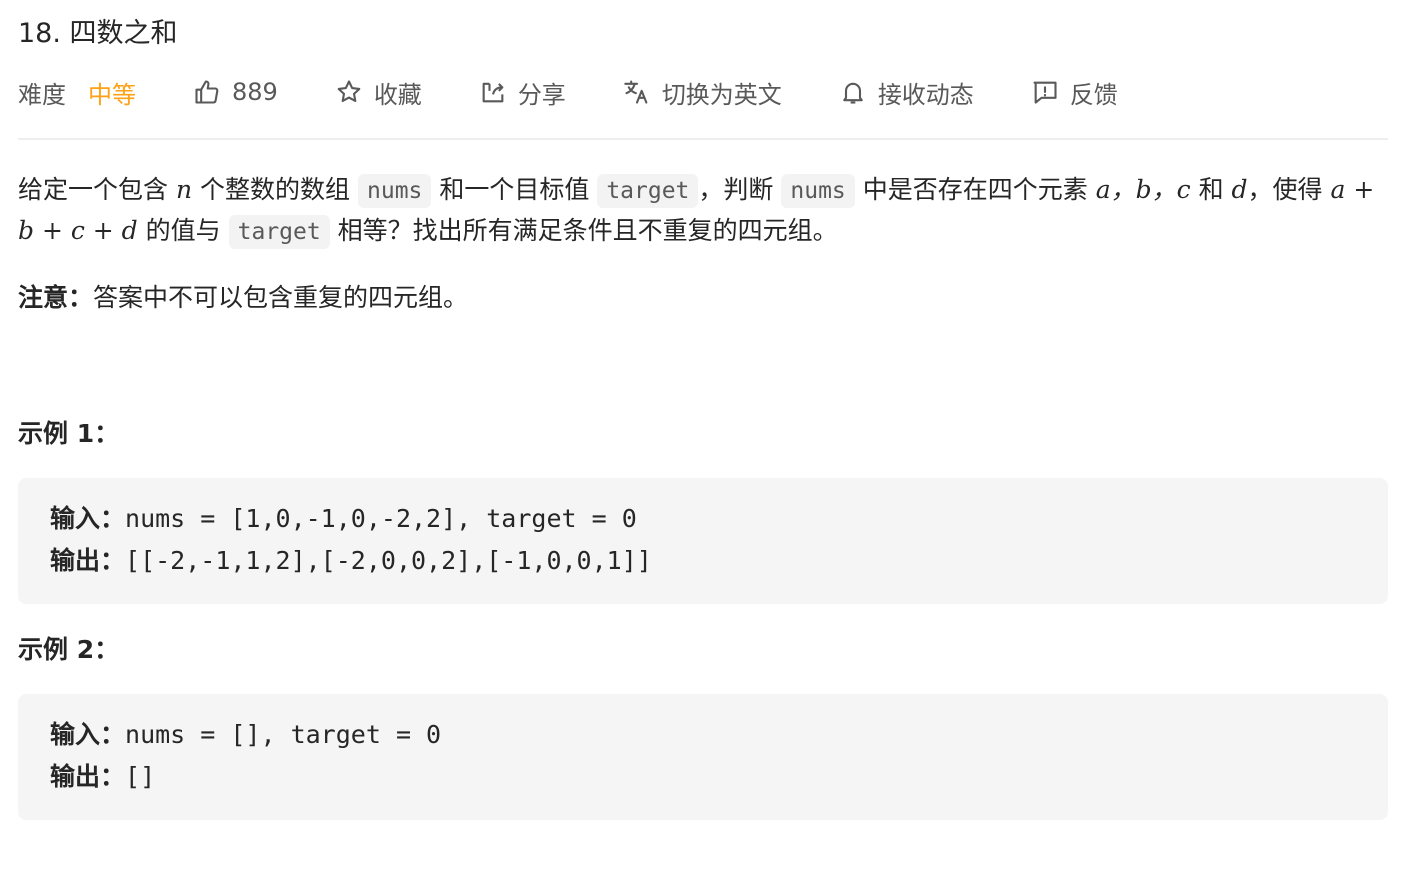  What do you see at coordinates (56, 297) in the screenshot?
I see `note-label: 注意：` at bounding box center [56, 297].